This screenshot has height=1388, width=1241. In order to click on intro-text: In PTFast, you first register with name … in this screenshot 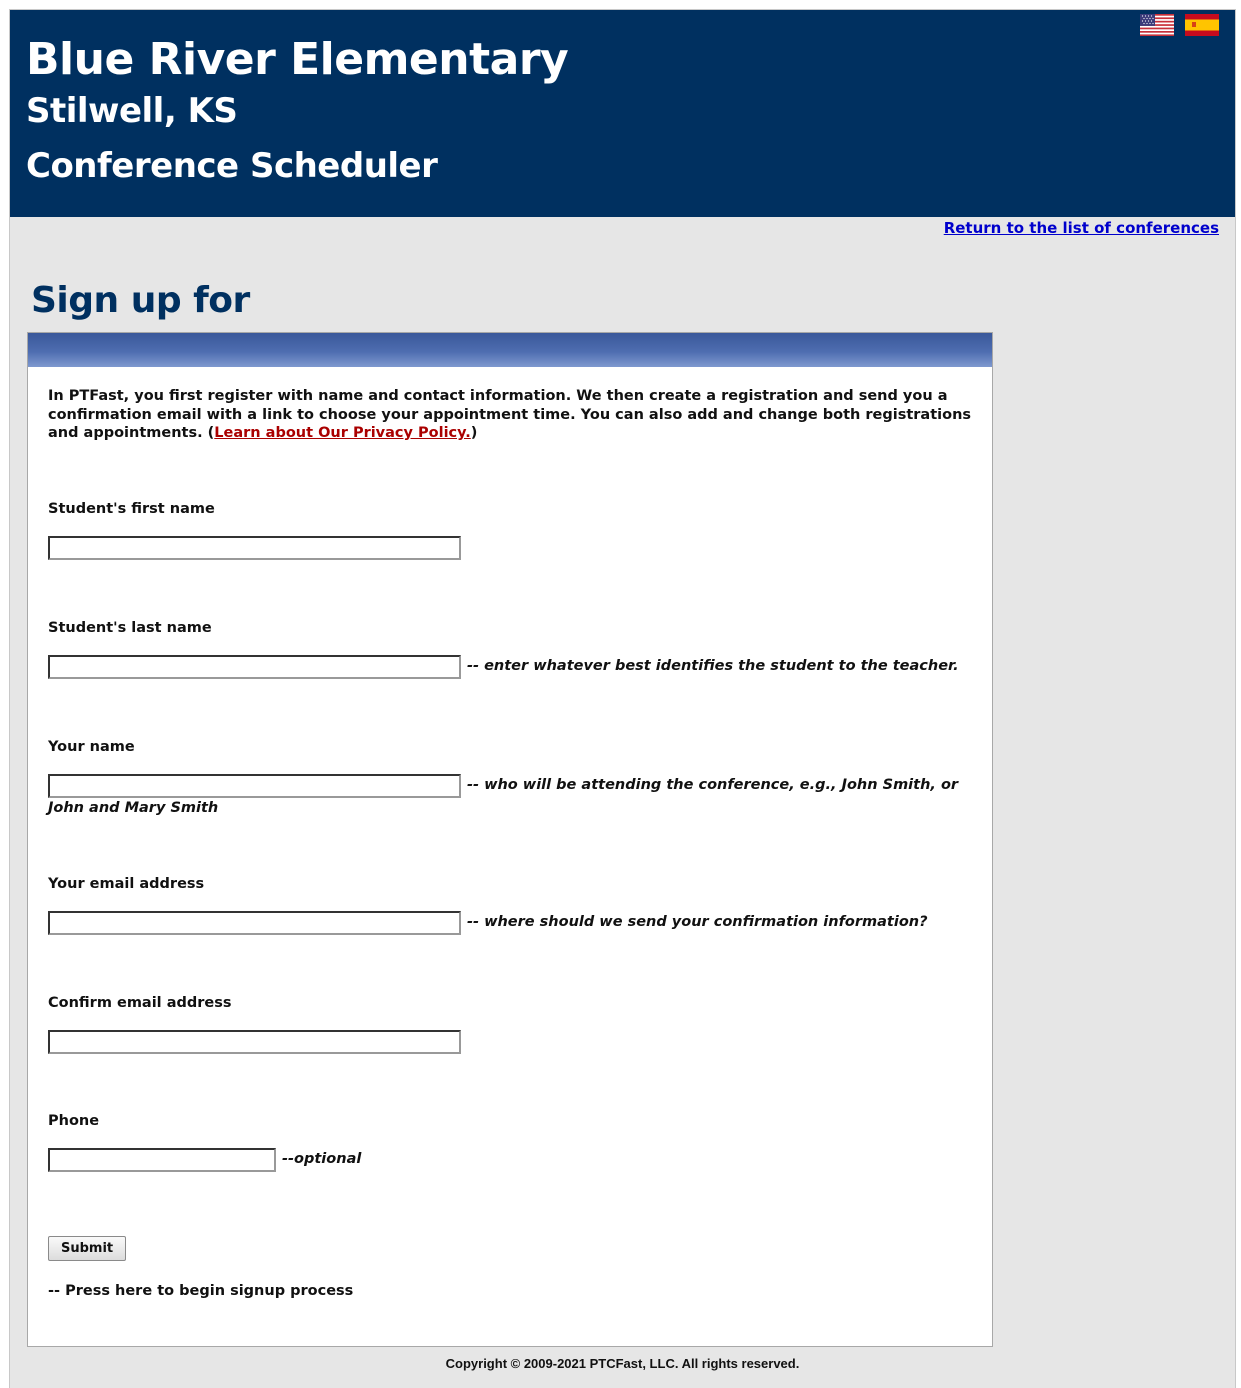, I will do `click(510, 415)`.